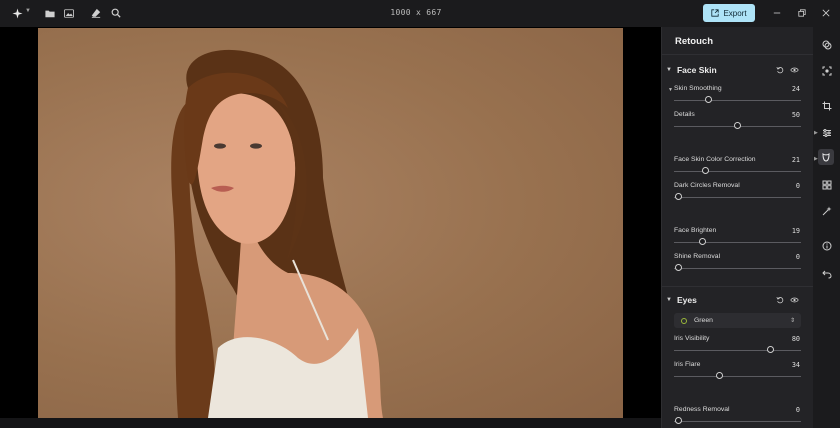  Describe the element at coordinates (826, 70) in the screenshot. I see `focus-icon` at that location.